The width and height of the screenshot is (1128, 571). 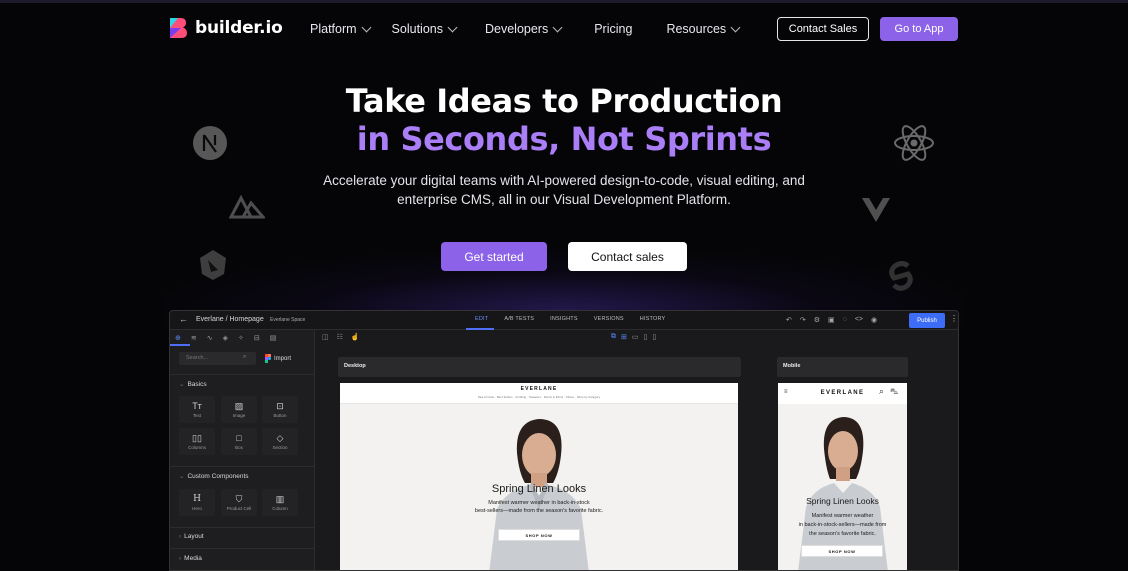 I want to click on nav-pricing-label: Pricing, so click(x=613, y=29).